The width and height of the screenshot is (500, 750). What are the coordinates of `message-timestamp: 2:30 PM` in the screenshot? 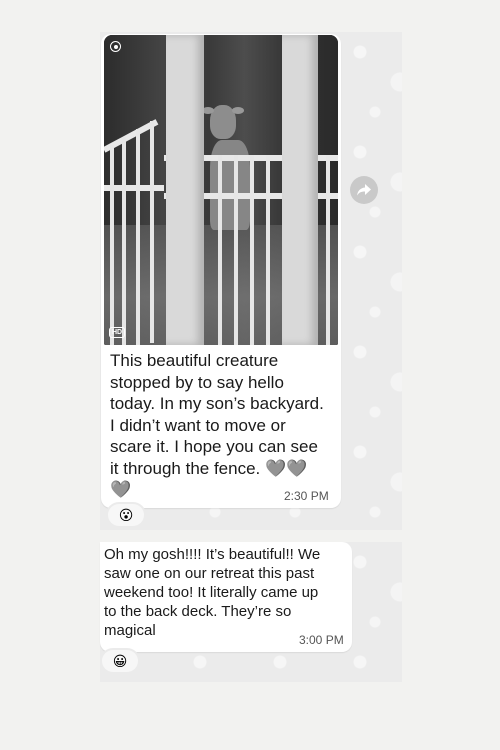 It's located at (306, 496).